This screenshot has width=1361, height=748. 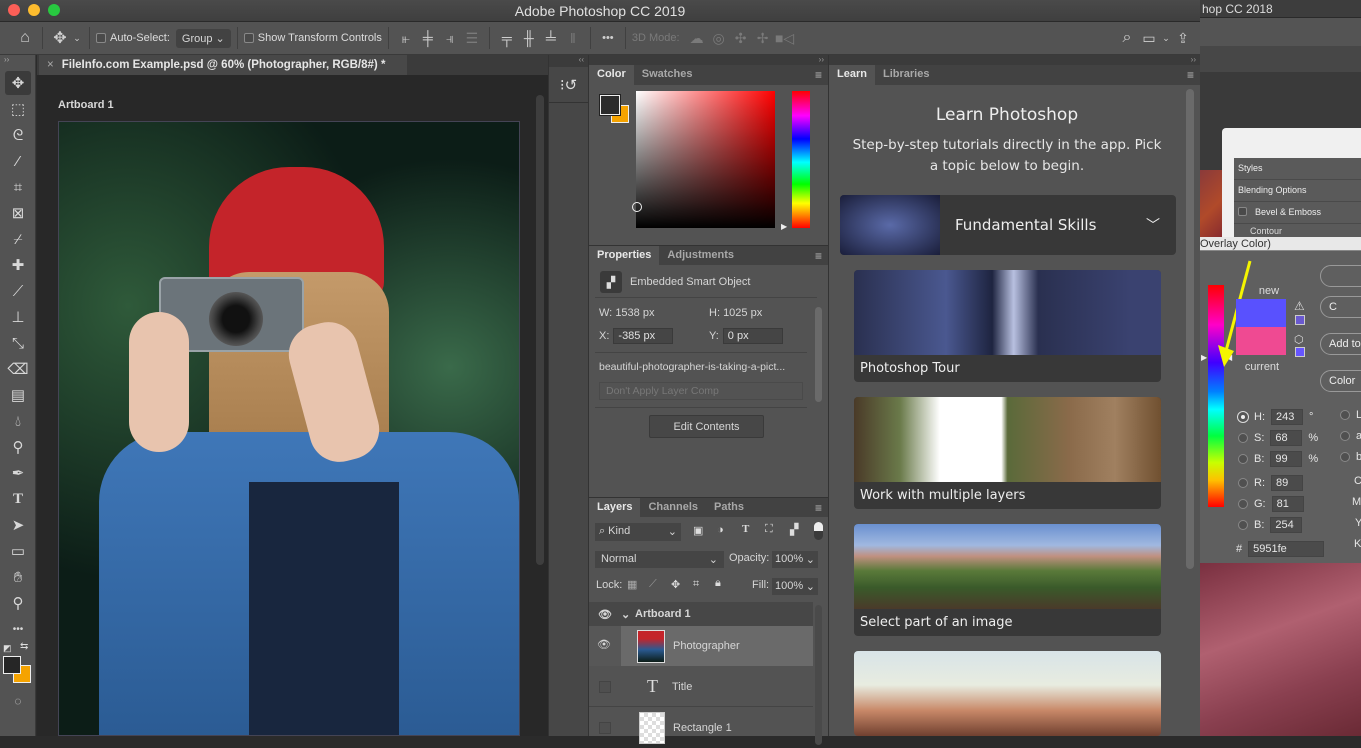 I want to click on align-left-icon: ⫦, so click(x=406, y=38).